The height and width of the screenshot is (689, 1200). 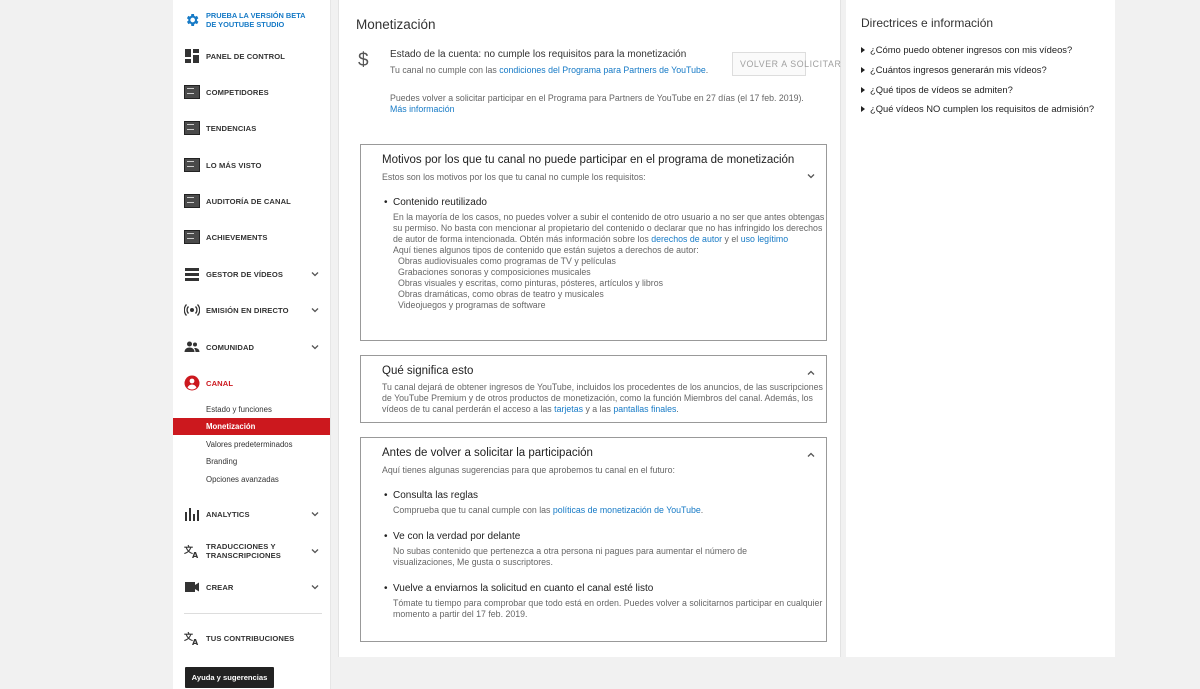 I want to click on sidebar-item-label: ANALYTICS, so click(x=228, y=514).